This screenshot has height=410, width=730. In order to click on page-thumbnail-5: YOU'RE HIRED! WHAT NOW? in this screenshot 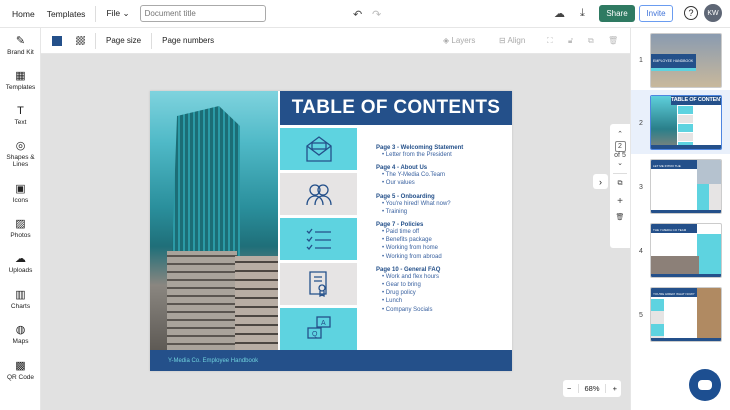, I will do `click(686, 314)`.